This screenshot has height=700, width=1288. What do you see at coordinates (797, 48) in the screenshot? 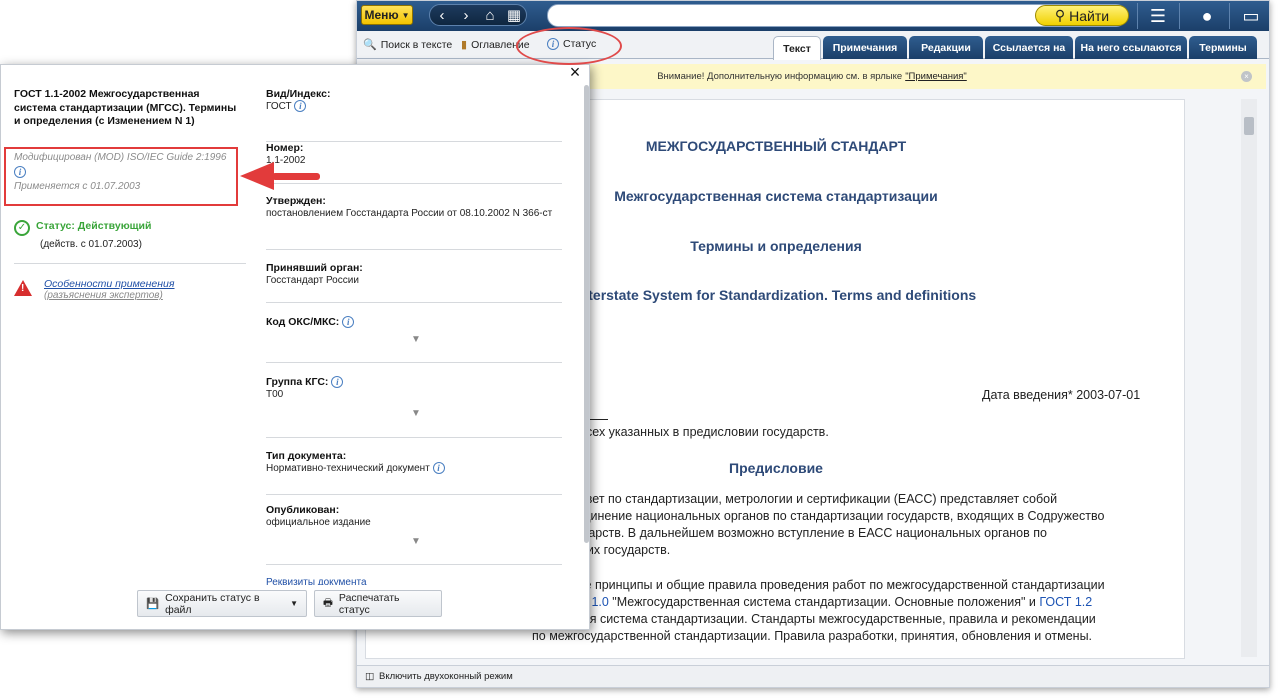
I see `tab-text: Текст` at bounding box center [797, 48].